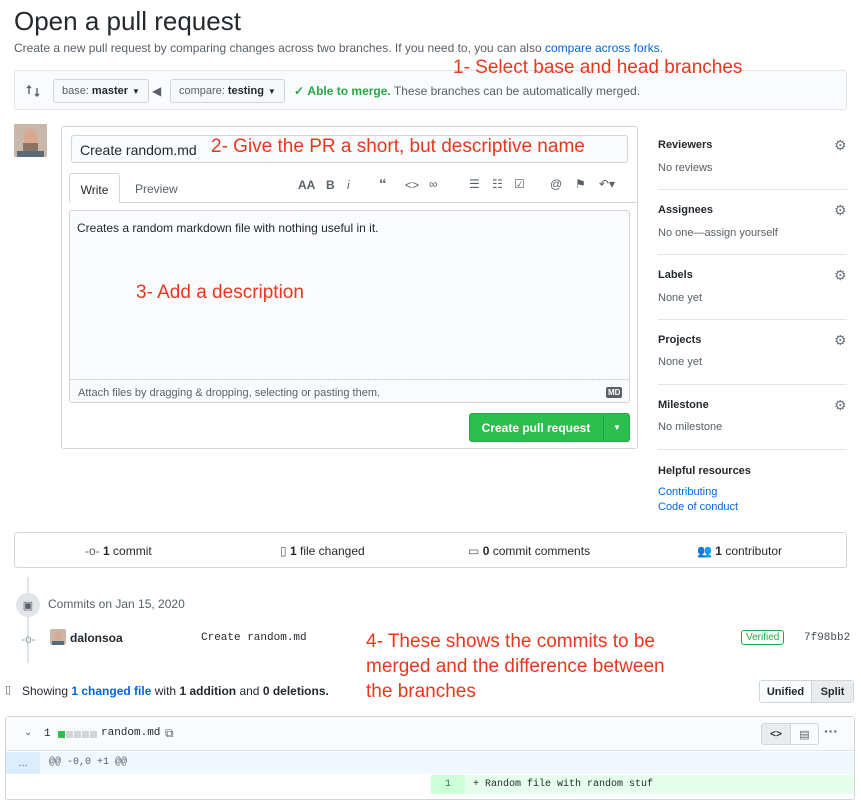 This screenshot has height=803, width=861. I want to click on bookmark-icon: ⚑, so click(580, 184).